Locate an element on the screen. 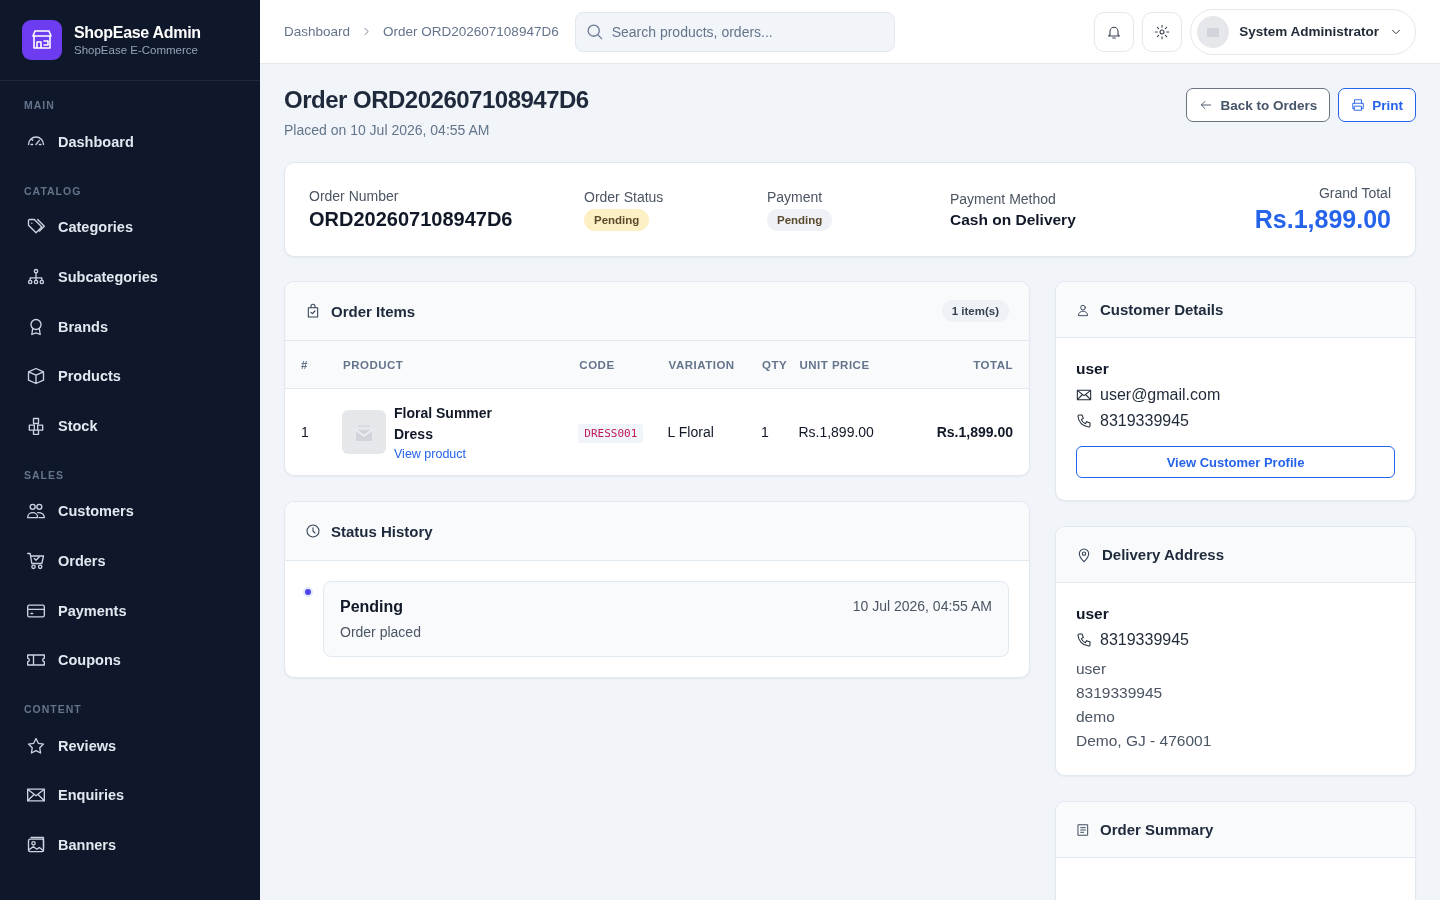 The image size is (1440, 900). address-line: 8319339945 is located at coordinates (1120, 693).